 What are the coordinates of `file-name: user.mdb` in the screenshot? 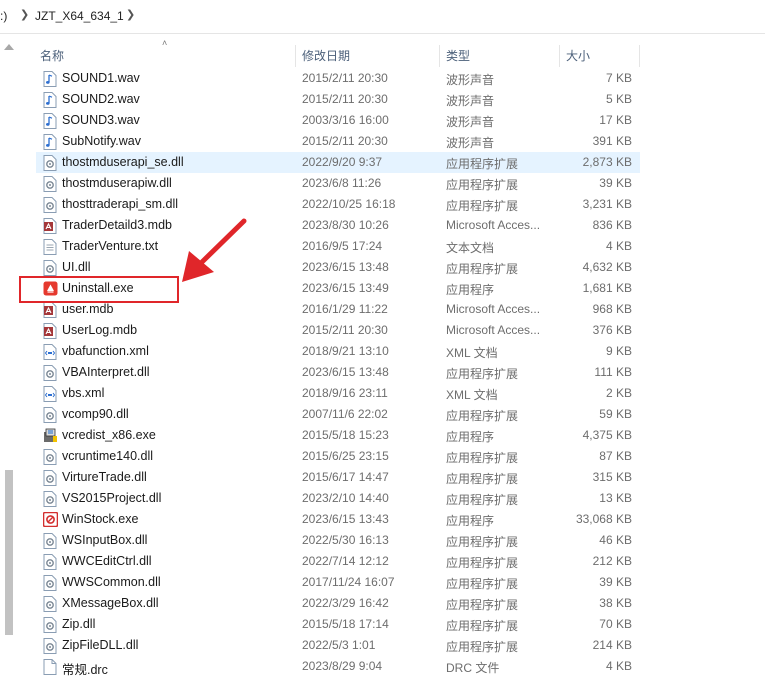 It's located at (87, 309).